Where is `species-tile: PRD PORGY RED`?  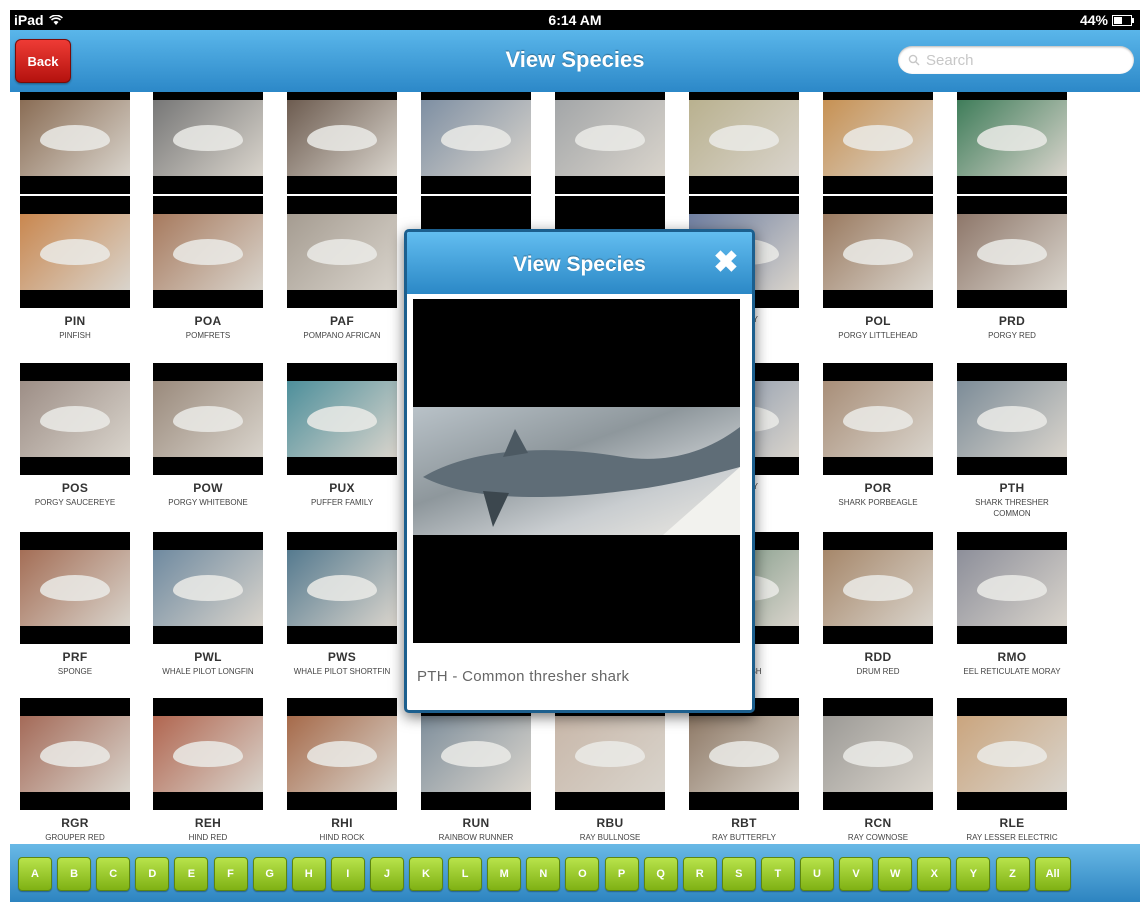
species-tile: PRD PORGY RED is located at coordinates (1012, 268).